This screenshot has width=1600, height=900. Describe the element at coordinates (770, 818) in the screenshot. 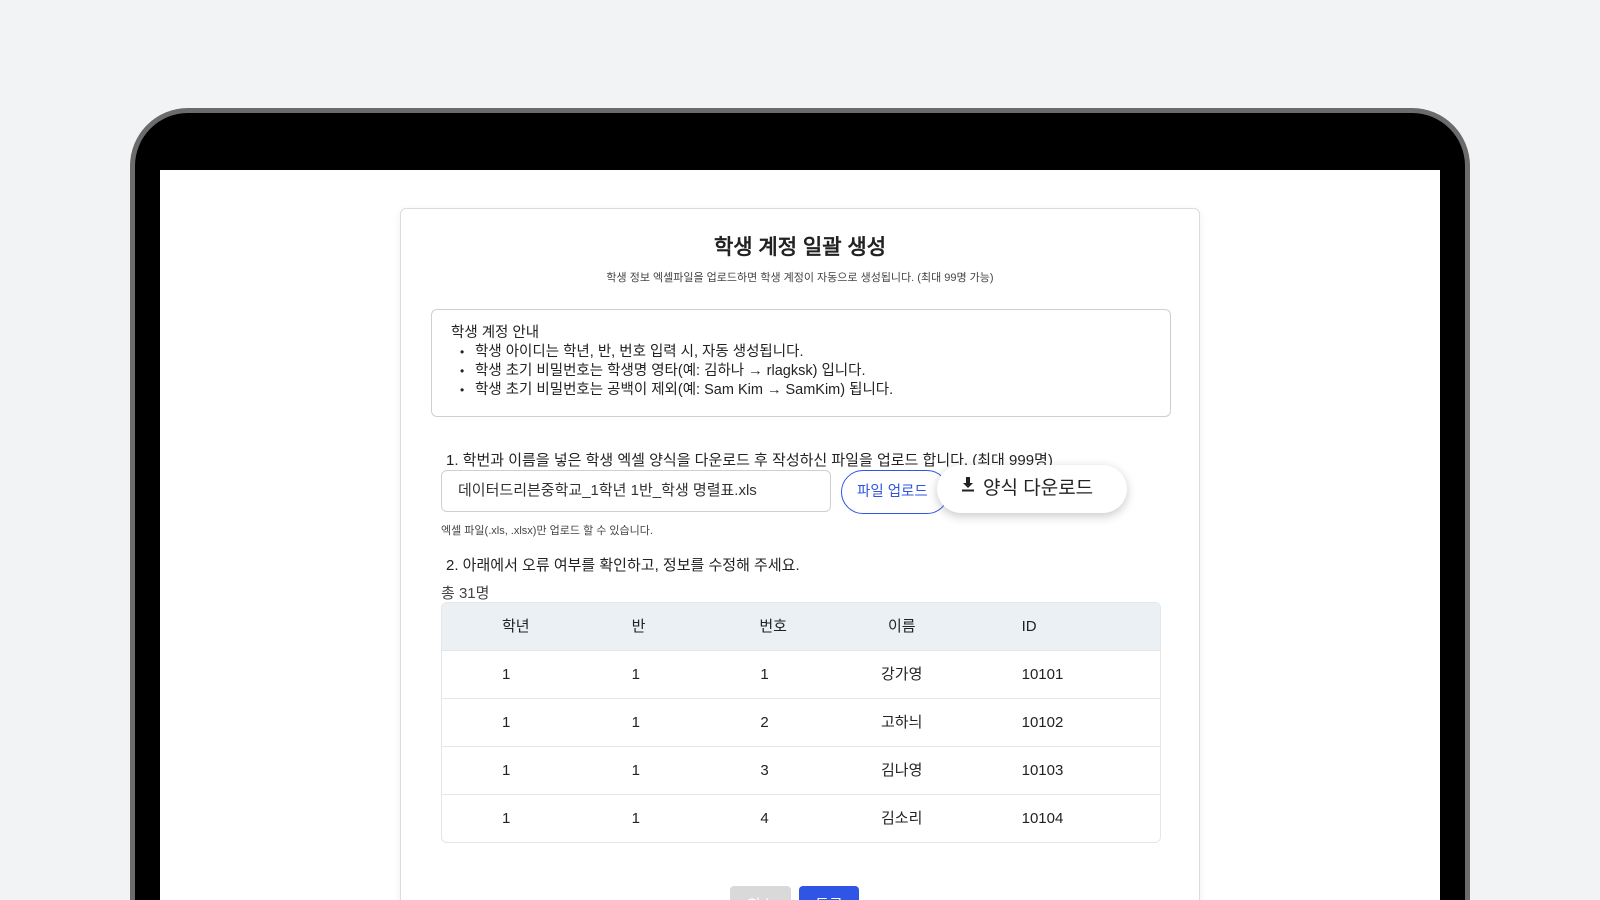

I see `cell-number: 4` at that location.